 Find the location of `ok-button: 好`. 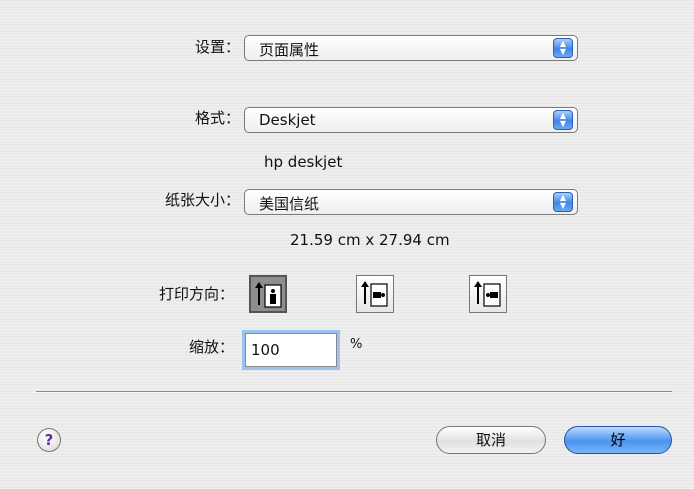

ok-button: 好 is located at coordinates (618, 440).